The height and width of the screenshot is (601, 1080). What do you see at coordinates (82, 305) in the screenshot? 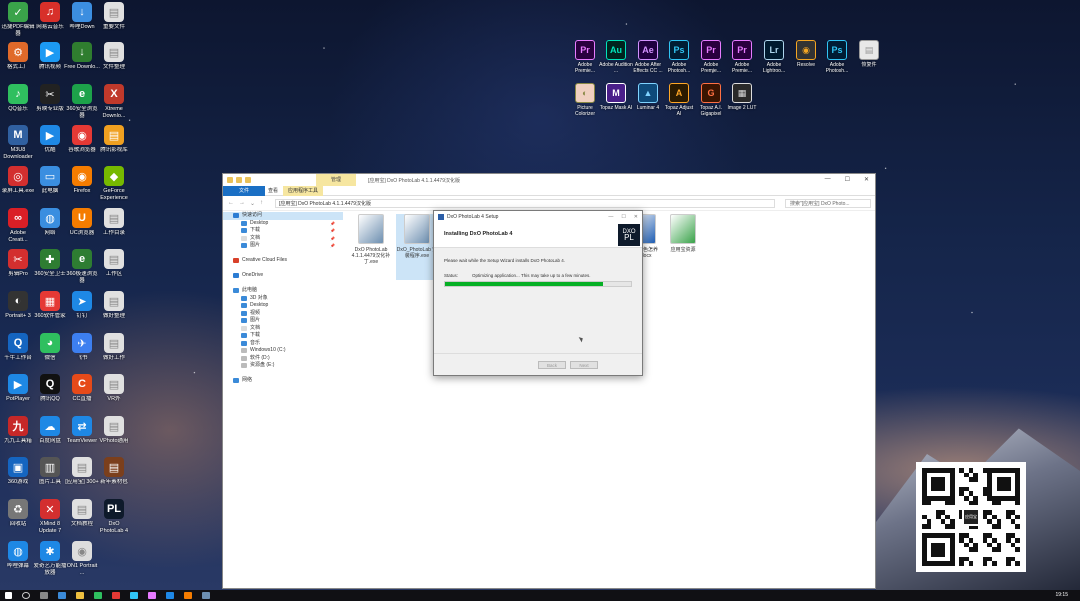
I see `desktop-shortcut: ➤ 钉钉` at bounding box center [82, 305].